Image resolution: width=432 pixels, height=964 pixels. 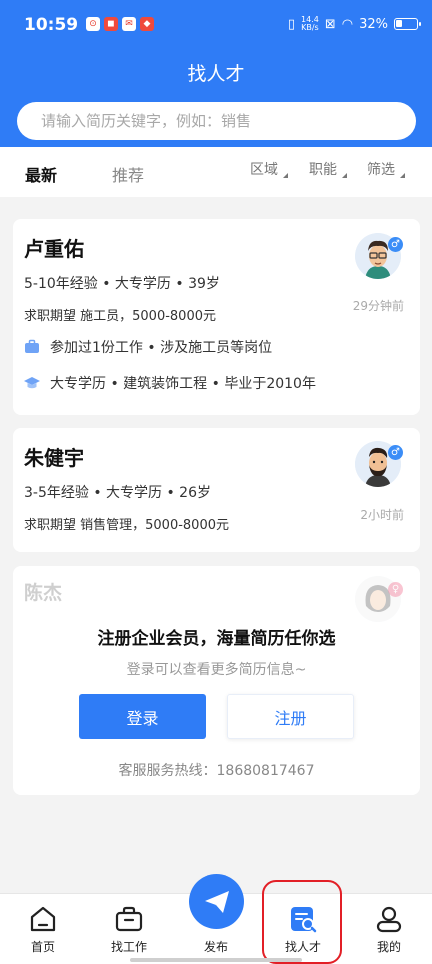 I want to click on tab-publish-label: 发布, so click(x=215, y=947).